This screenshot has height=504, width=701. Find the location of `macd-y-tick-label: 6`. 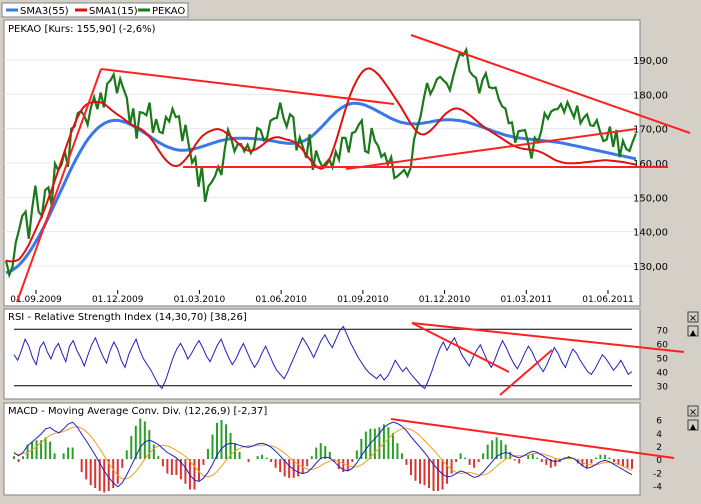

macd-y-tick-label: 6 is located at coordinates (659, 422).